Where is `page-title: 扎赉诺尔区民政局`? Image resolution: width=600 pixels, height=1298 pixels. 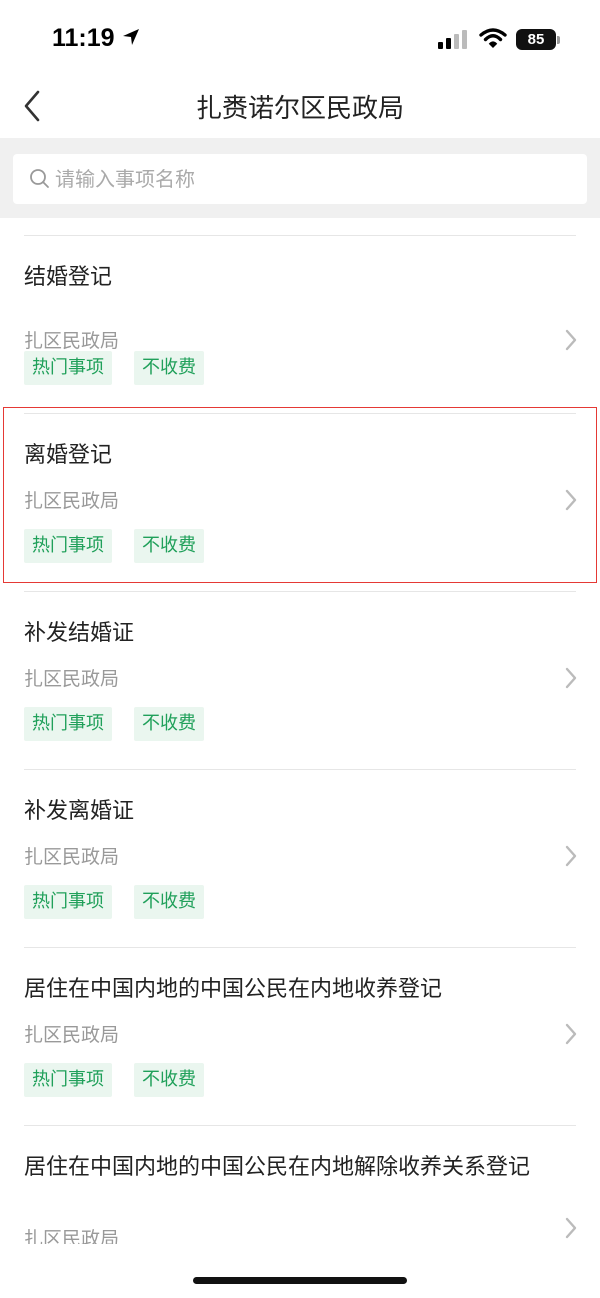 page-title: 扎赉诺尔区民政局 is located at coordinates (299, 109).